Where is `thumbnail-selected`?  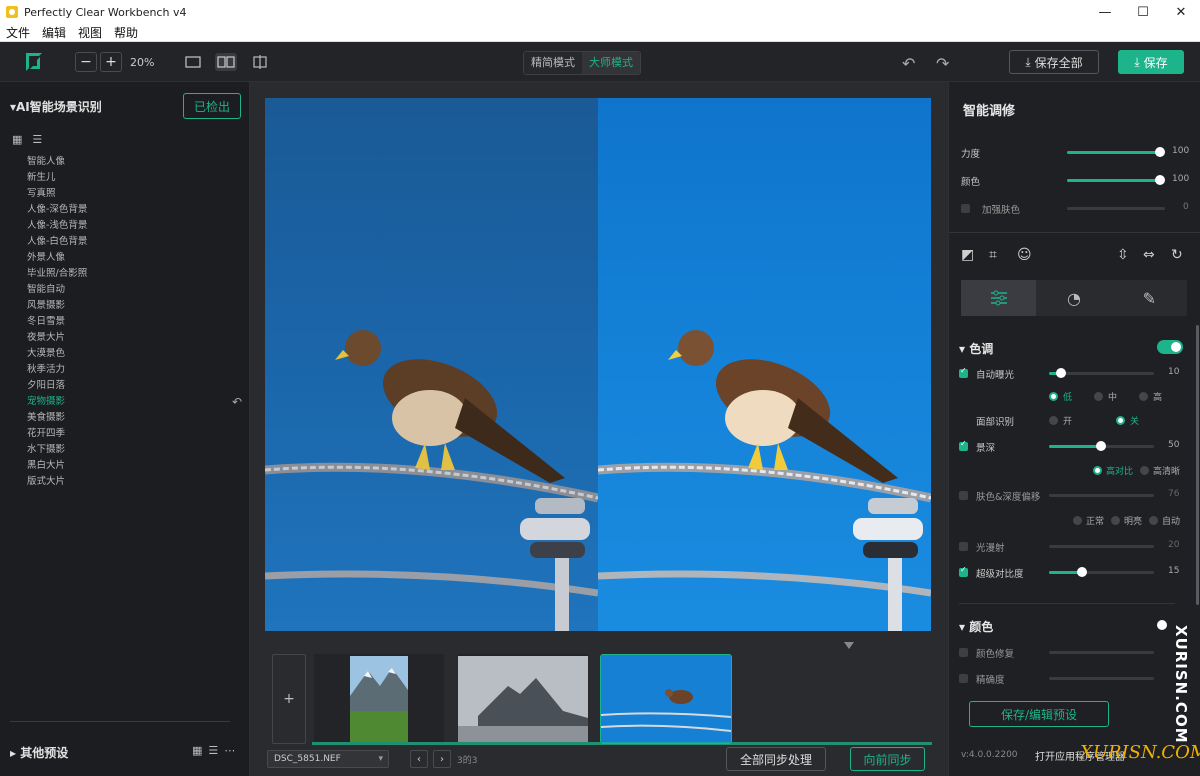
thumbnail-selected is located at coordinates (666, 699).